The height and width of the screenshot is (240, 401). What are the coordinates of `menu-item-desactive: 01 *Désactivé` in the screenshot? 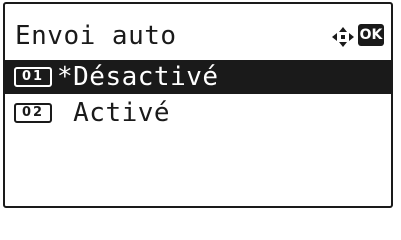 It's located at (198, 77).